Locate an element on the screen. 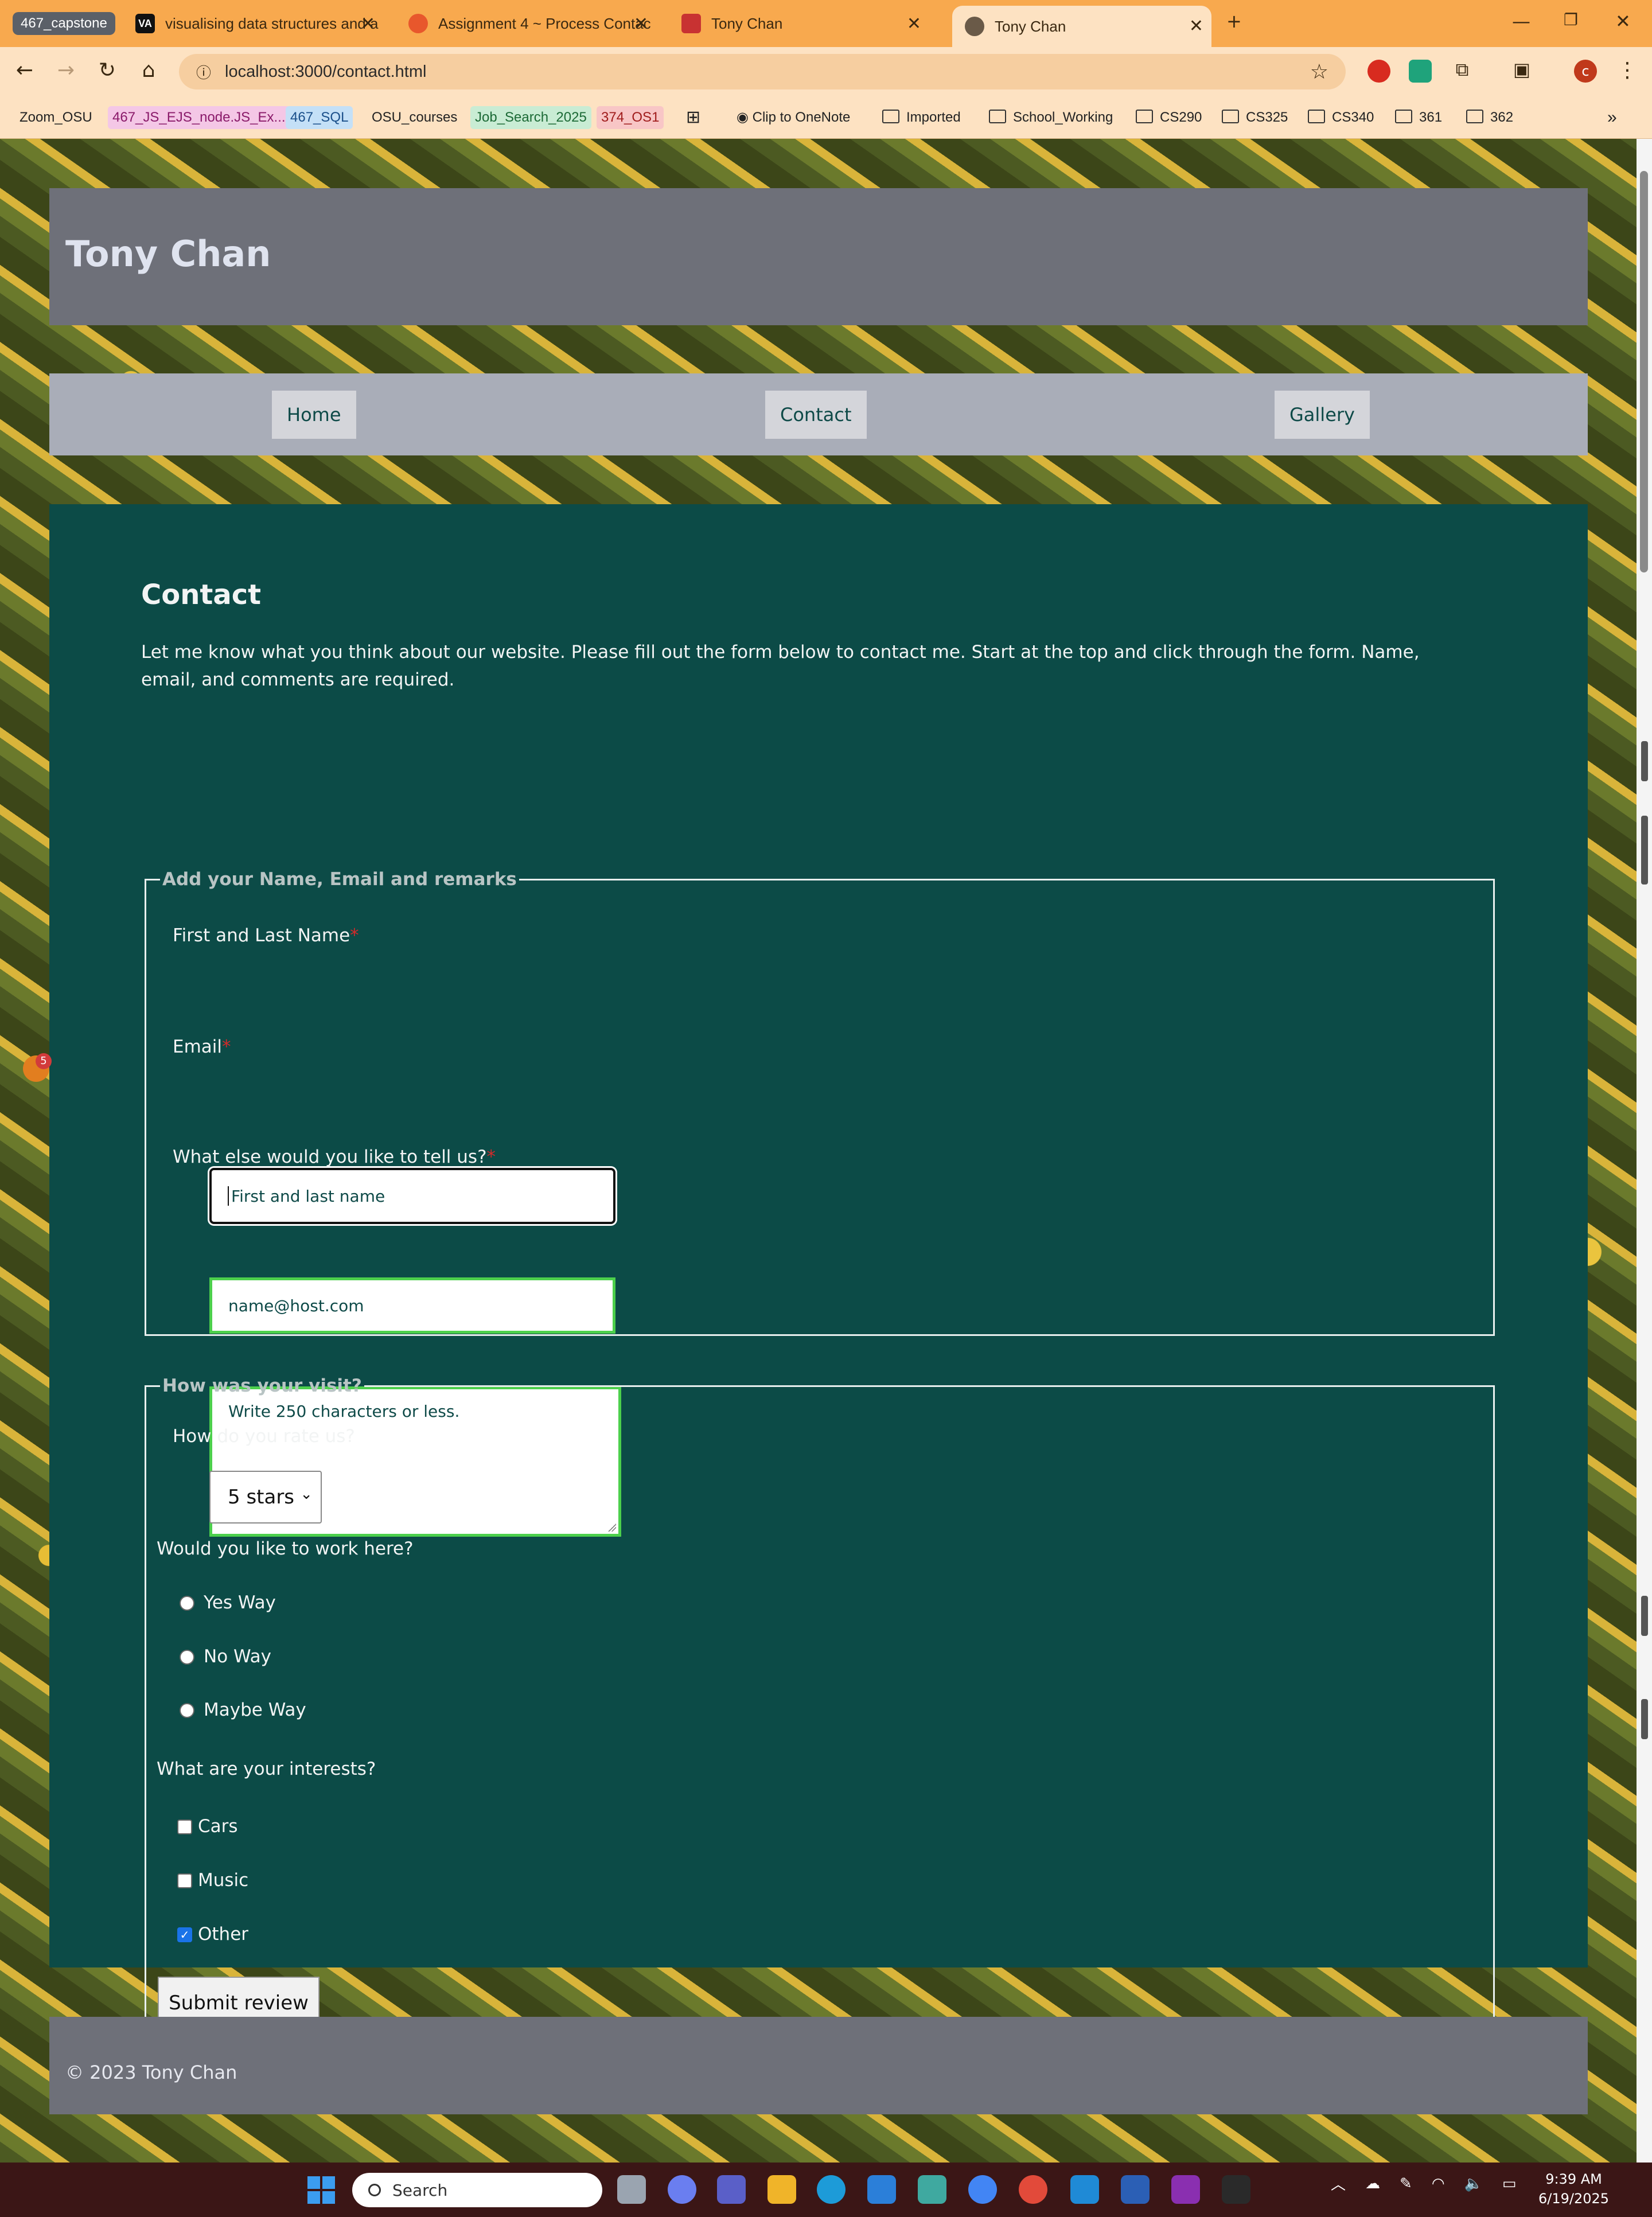 The height and width of the screenshot is (2217, 1652). visualgo-favicon-icon: VA is located at coordinates (145, 24).